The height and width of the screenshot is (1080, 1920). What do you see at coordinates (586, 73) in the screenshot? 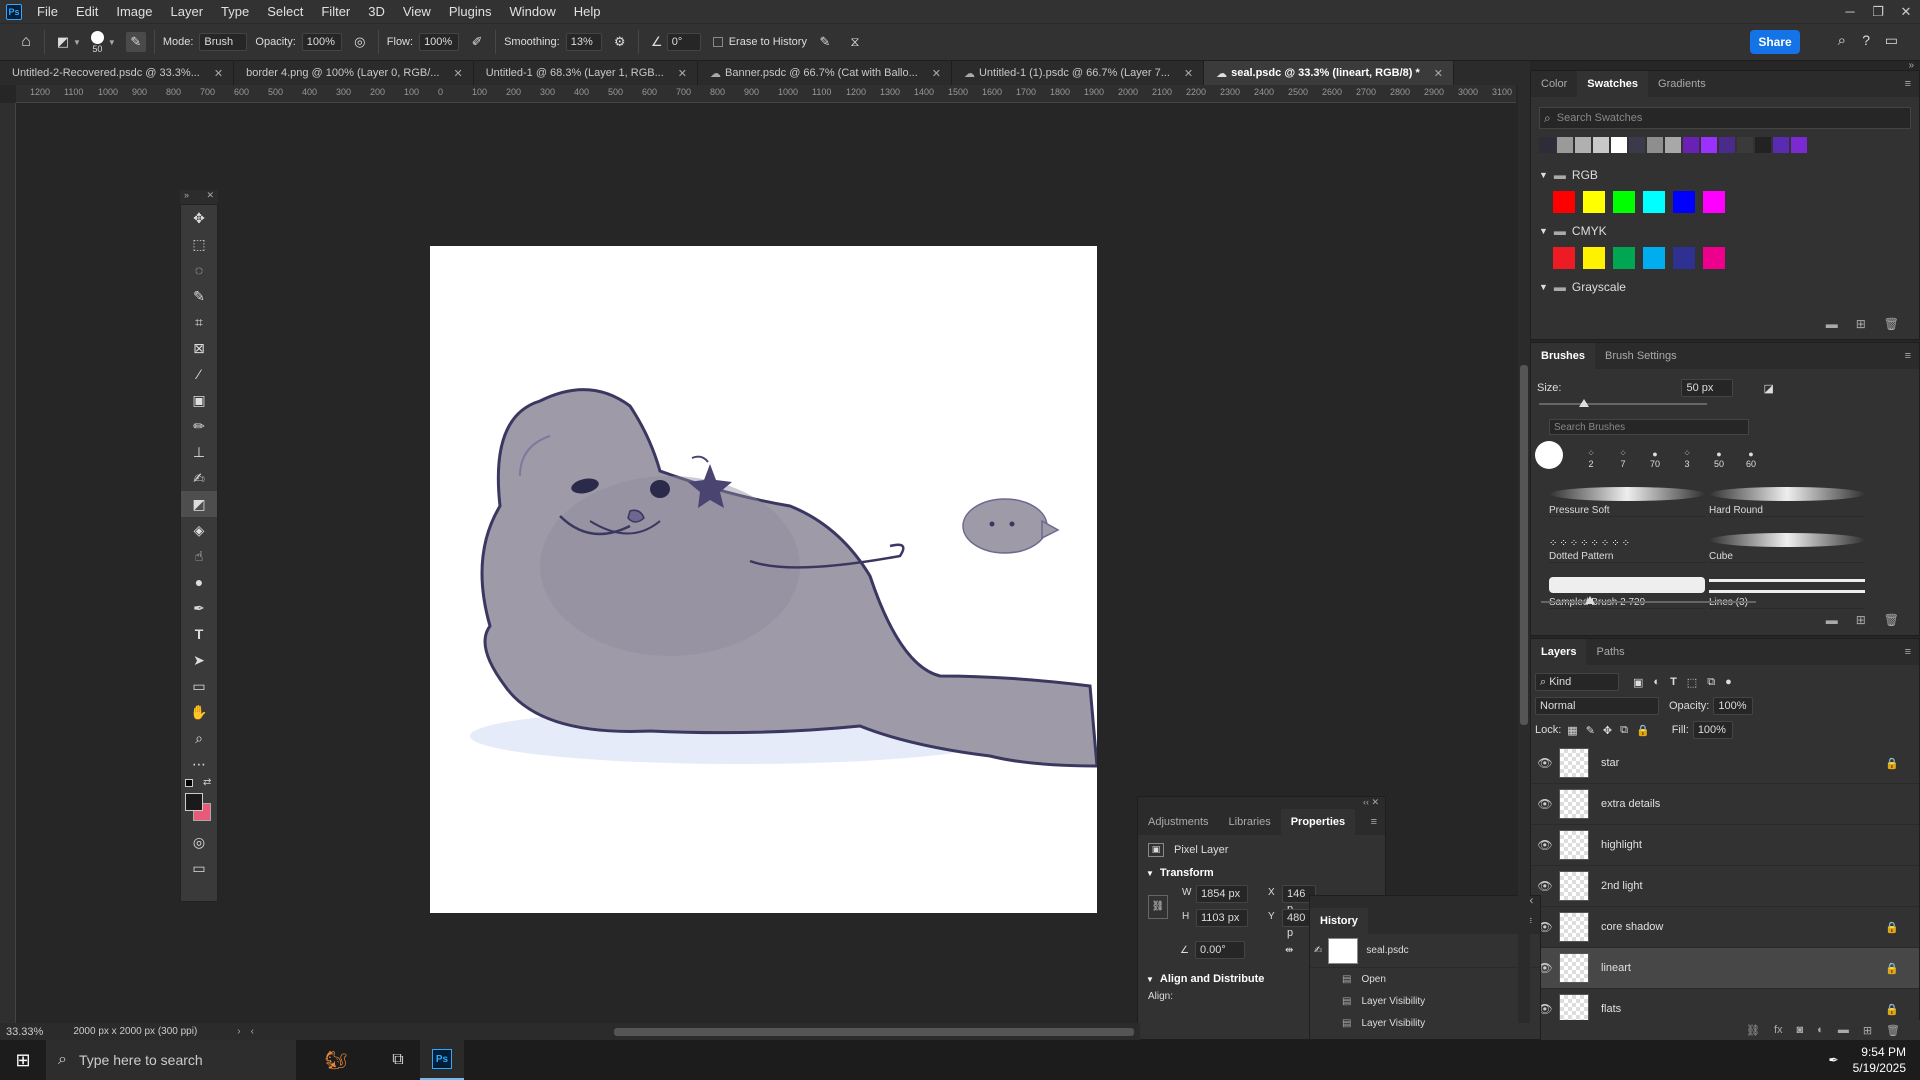
I see `doc-tab: Untitled-1 @ 68.3% (Layer 1, RGB... ✕` at bounding box center [586, 73].